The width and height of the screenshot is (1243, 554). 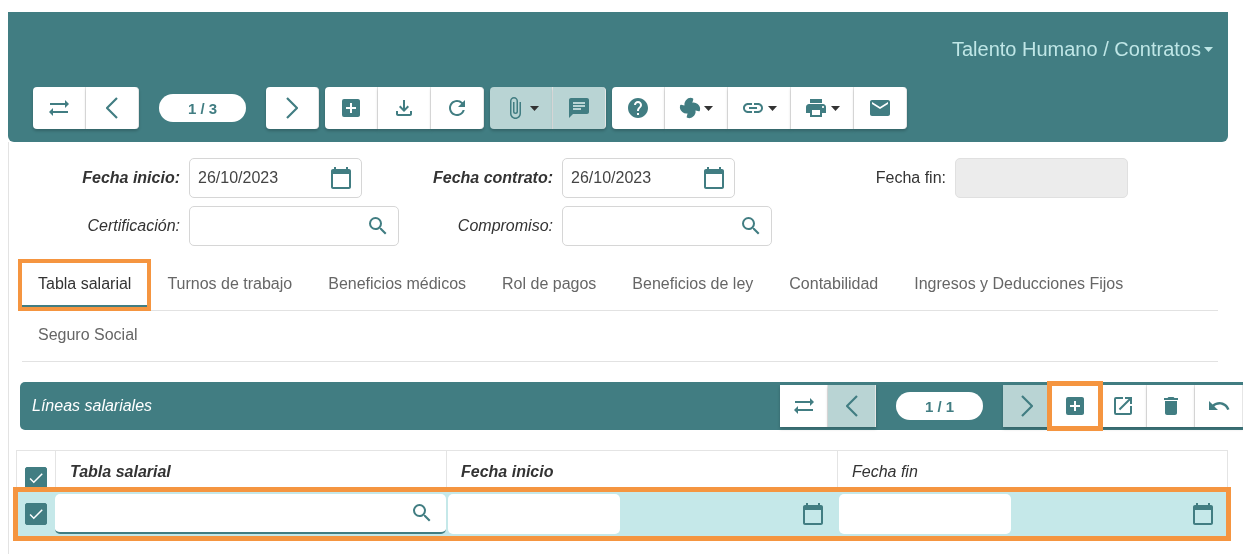 What do you see at coordinates (131, 178) in the screenshot?
I see `field-label: Fecha inicio:` at bounding box center [131, 178].